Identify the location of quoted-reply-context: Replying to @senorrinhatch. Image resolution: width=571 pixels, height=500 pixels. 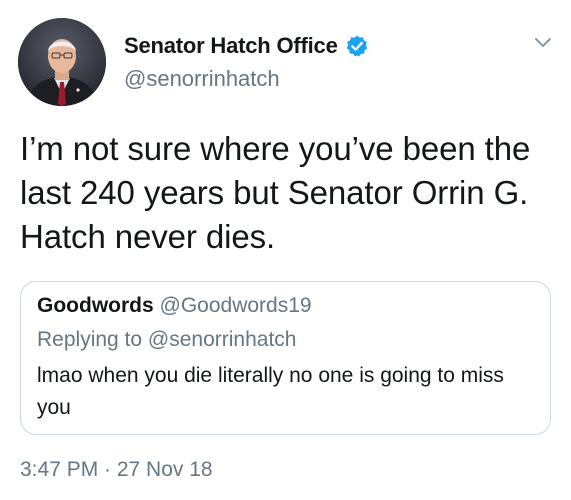
(167, 339).